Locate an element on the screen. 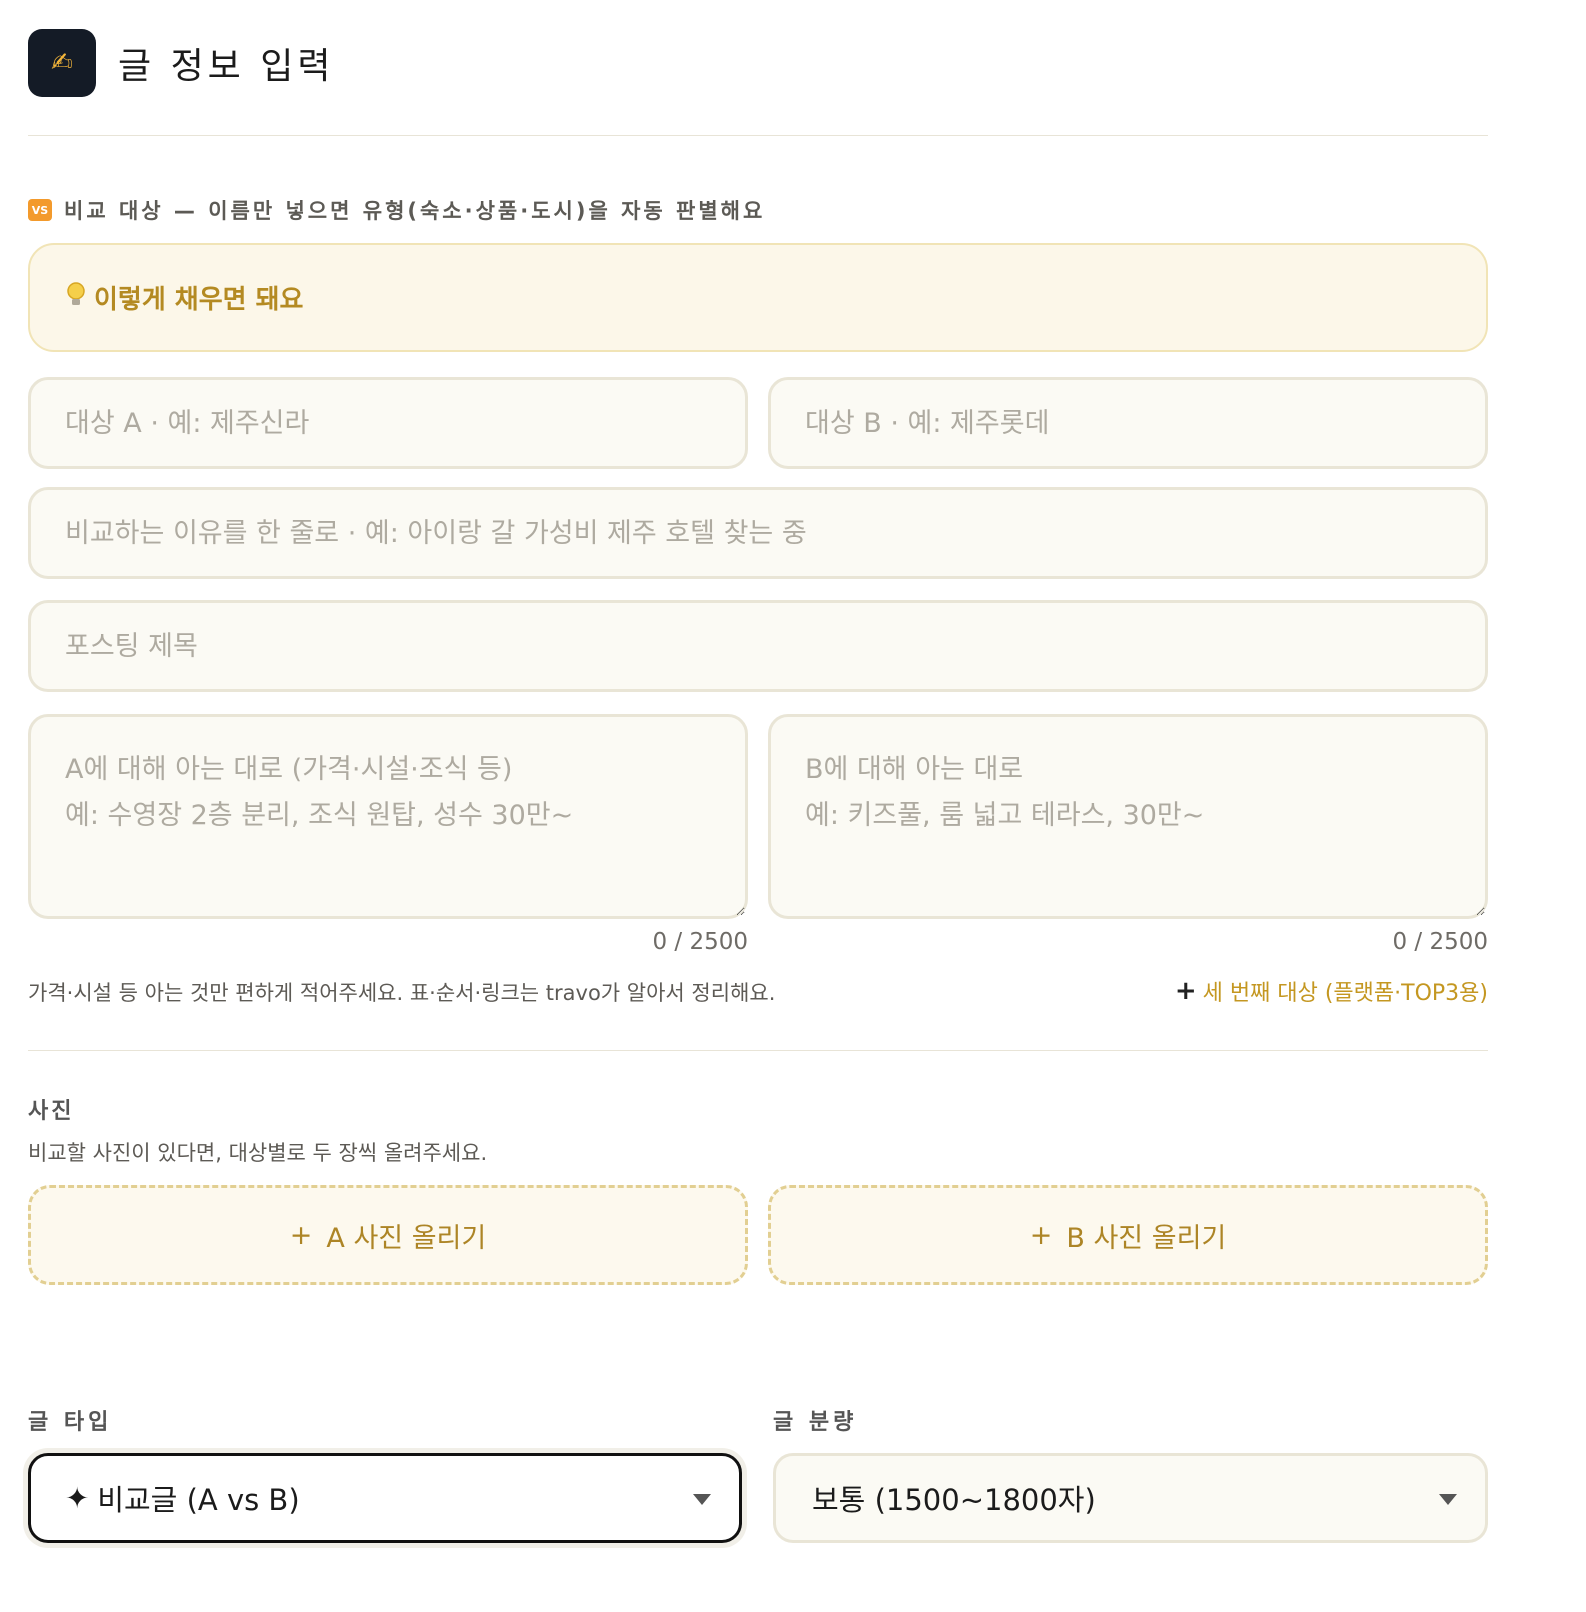  post-type-select: ✦ 비교글 (A vs B) is located at coordinates (385, 1498).